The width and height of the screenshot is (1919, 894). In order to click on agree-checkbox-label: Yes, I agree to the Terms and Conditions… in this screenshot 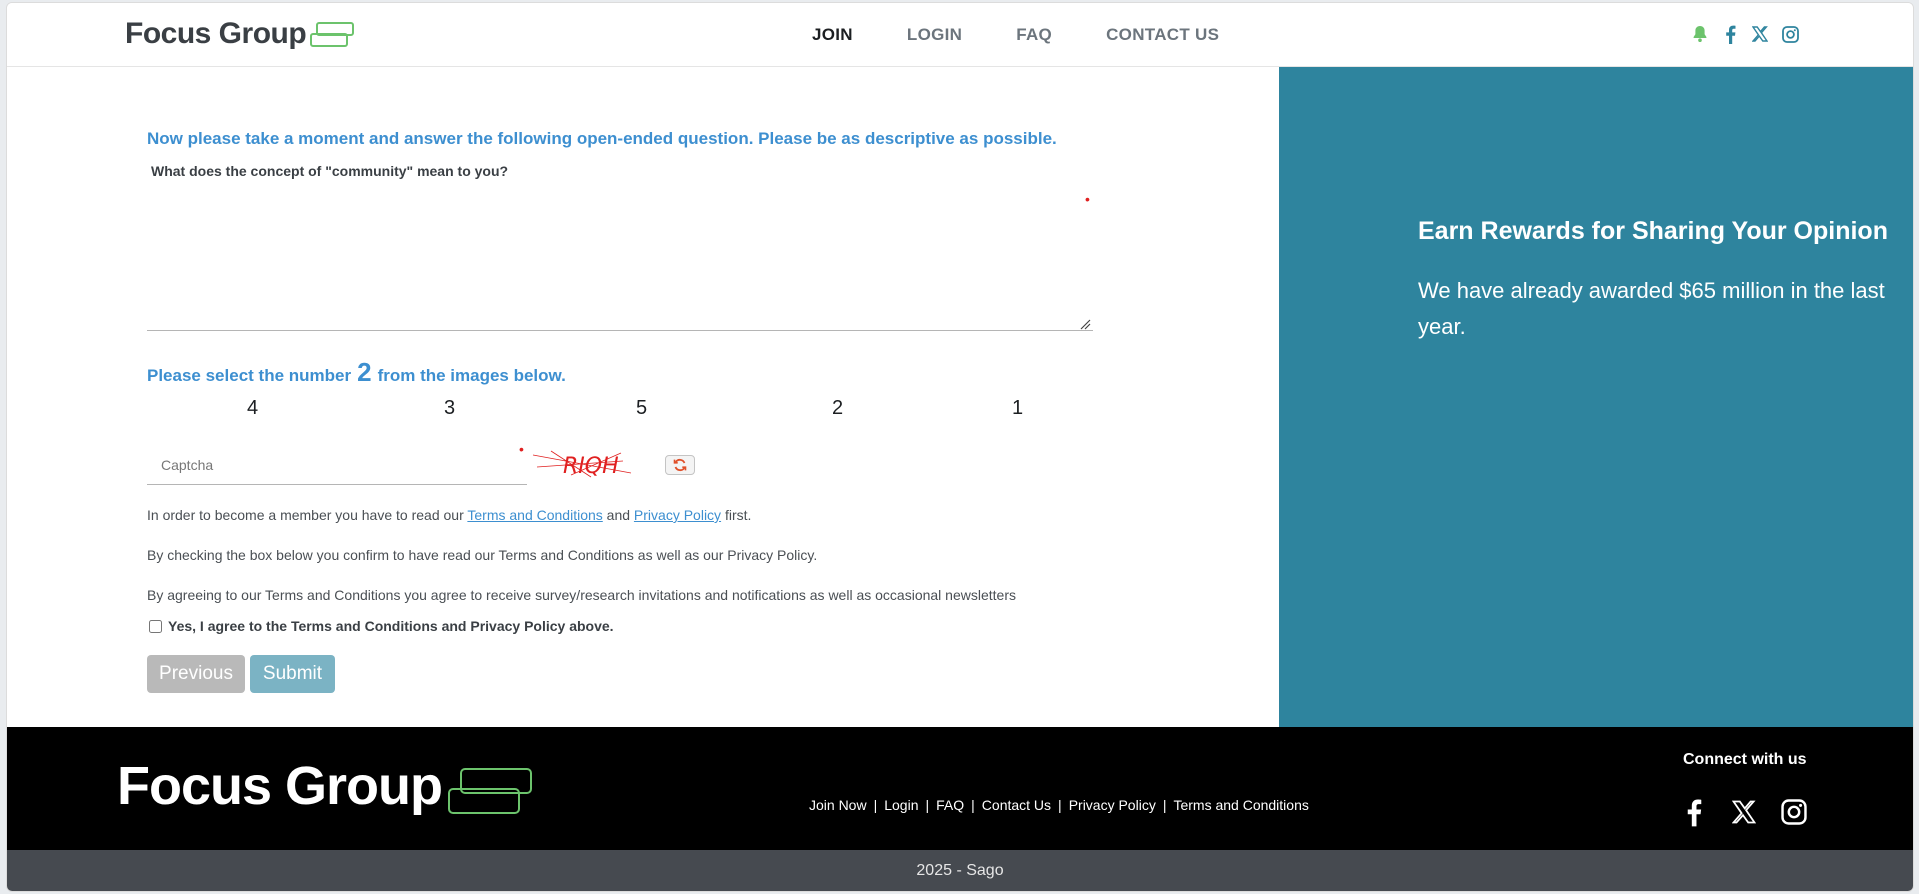, I will do `click(391, 626)`.